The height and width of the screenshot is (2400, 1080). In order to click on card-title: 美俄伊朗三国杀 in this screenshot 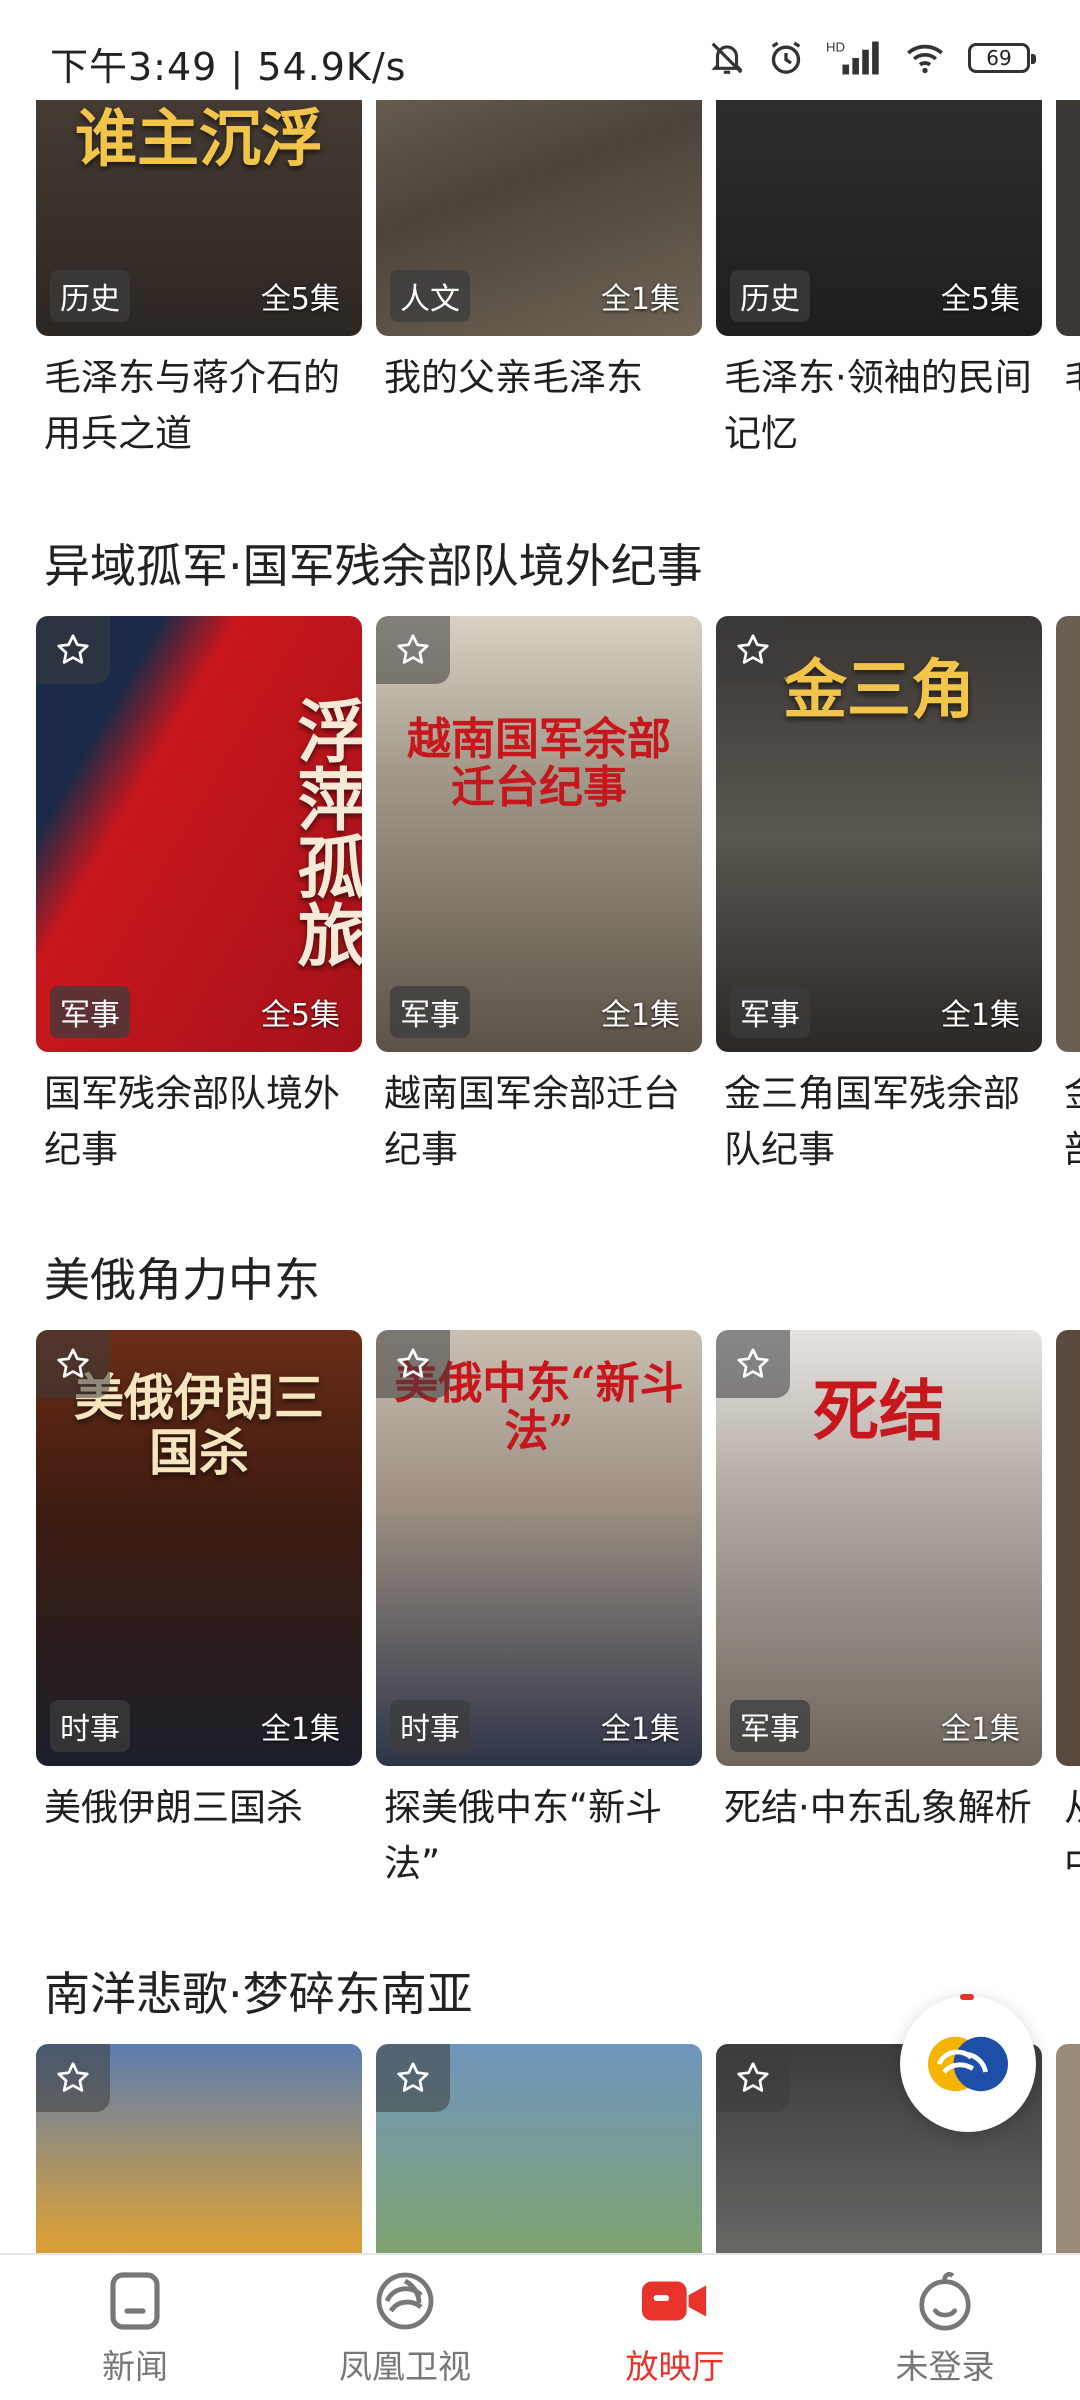, I will do `click(199, 1808)`.